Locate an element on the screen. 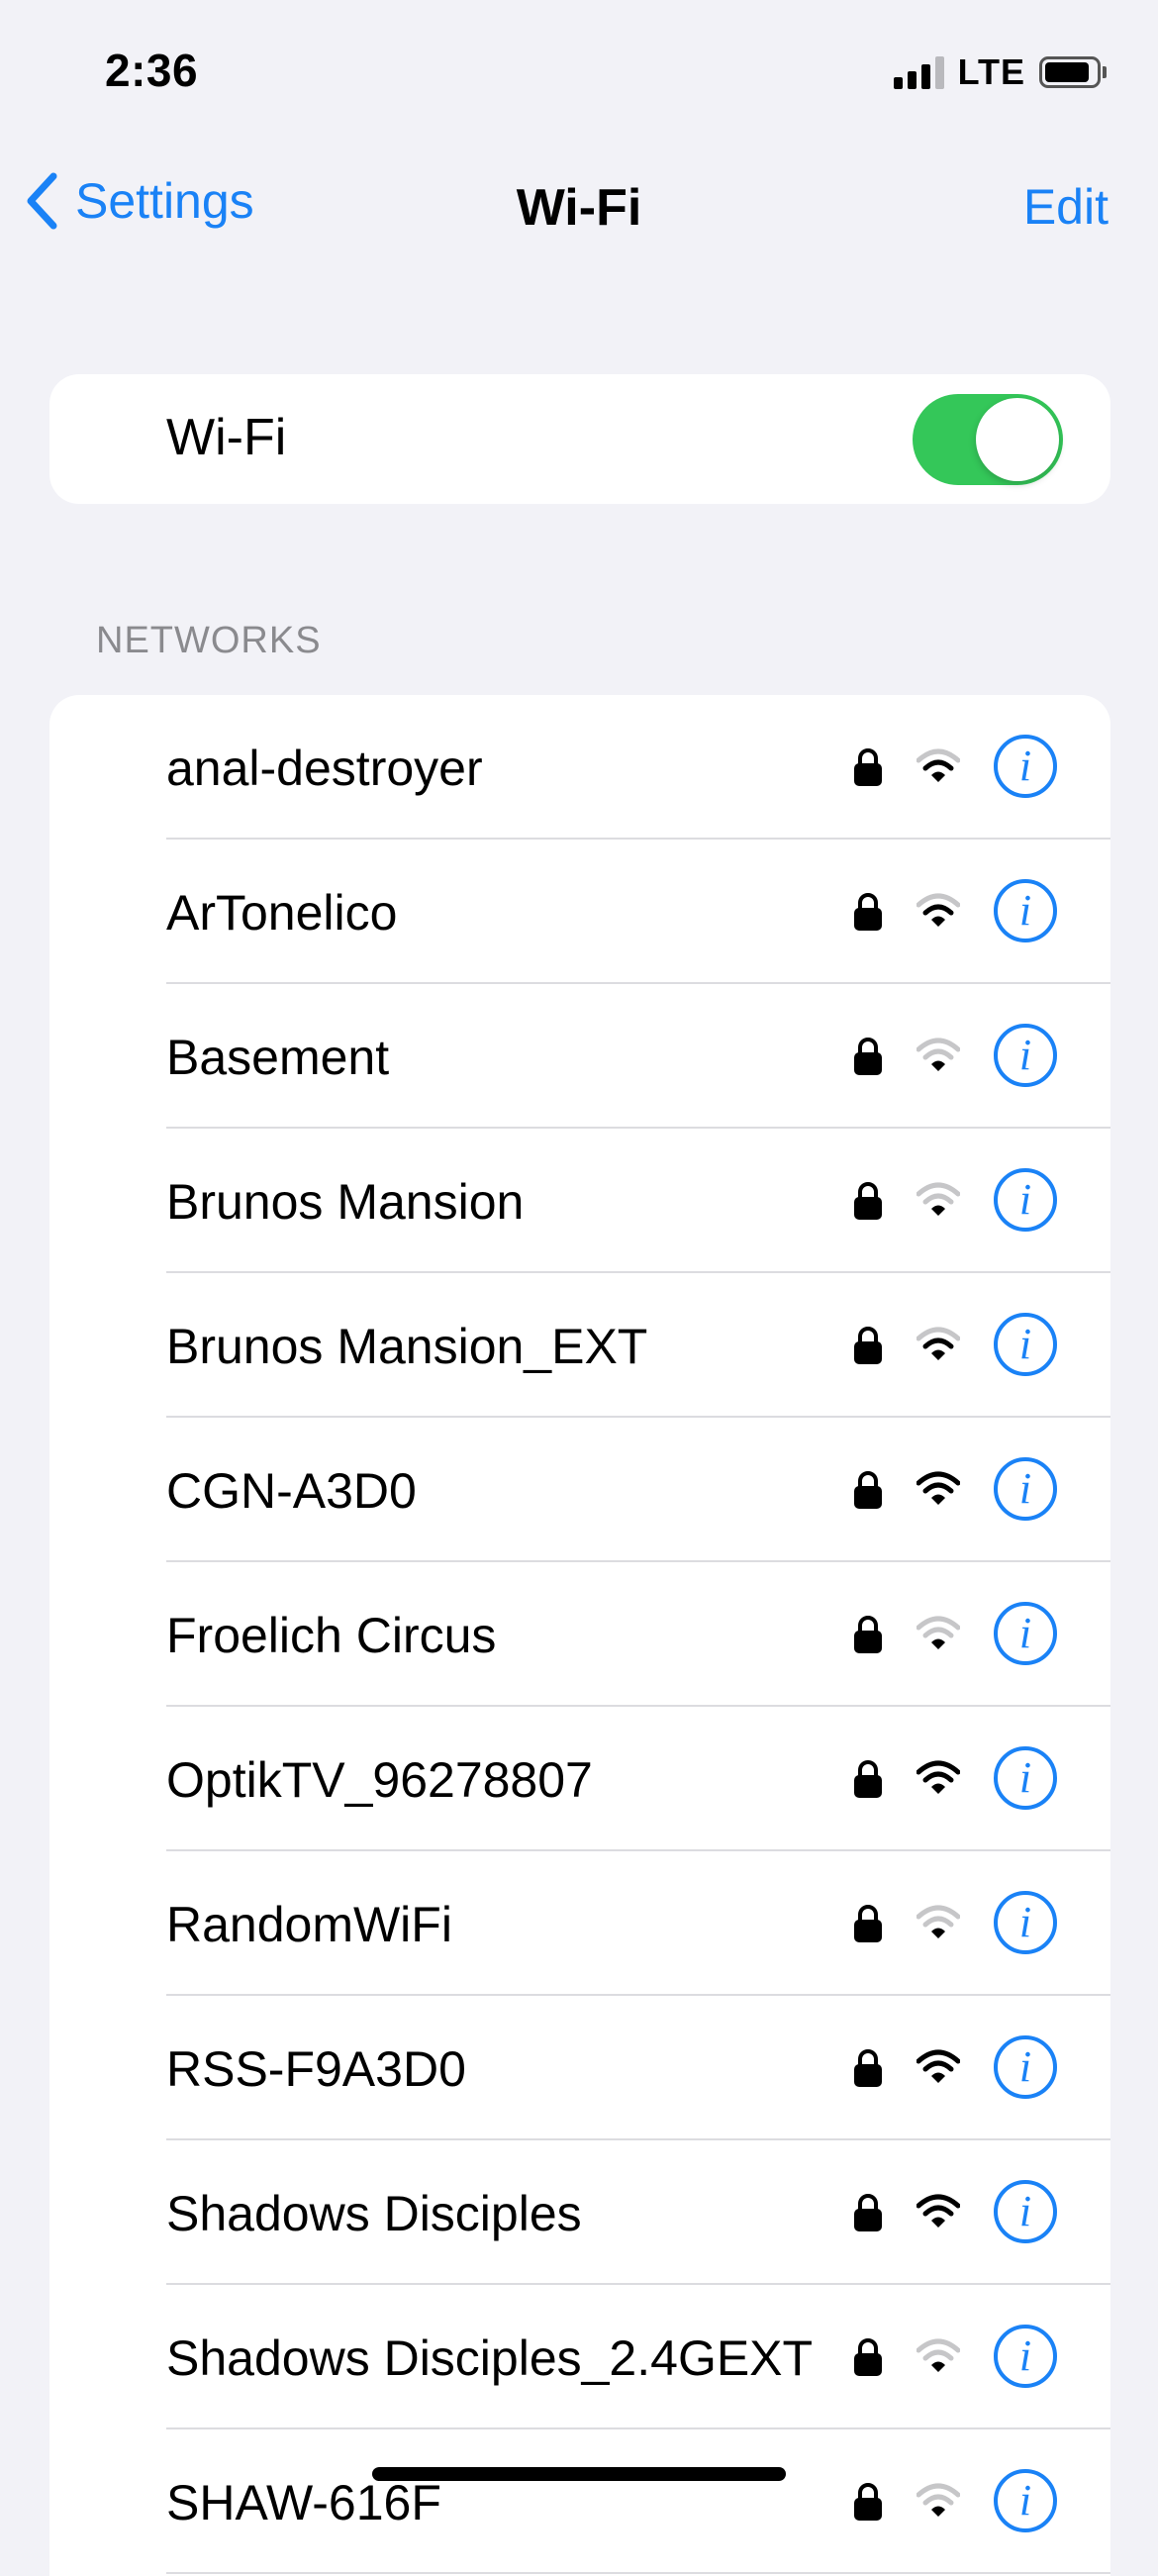 The width and height of the screenshot is (1158, 2576). network-row: Brunos Mansion_EXT i is located at coordinates (579, 1346).